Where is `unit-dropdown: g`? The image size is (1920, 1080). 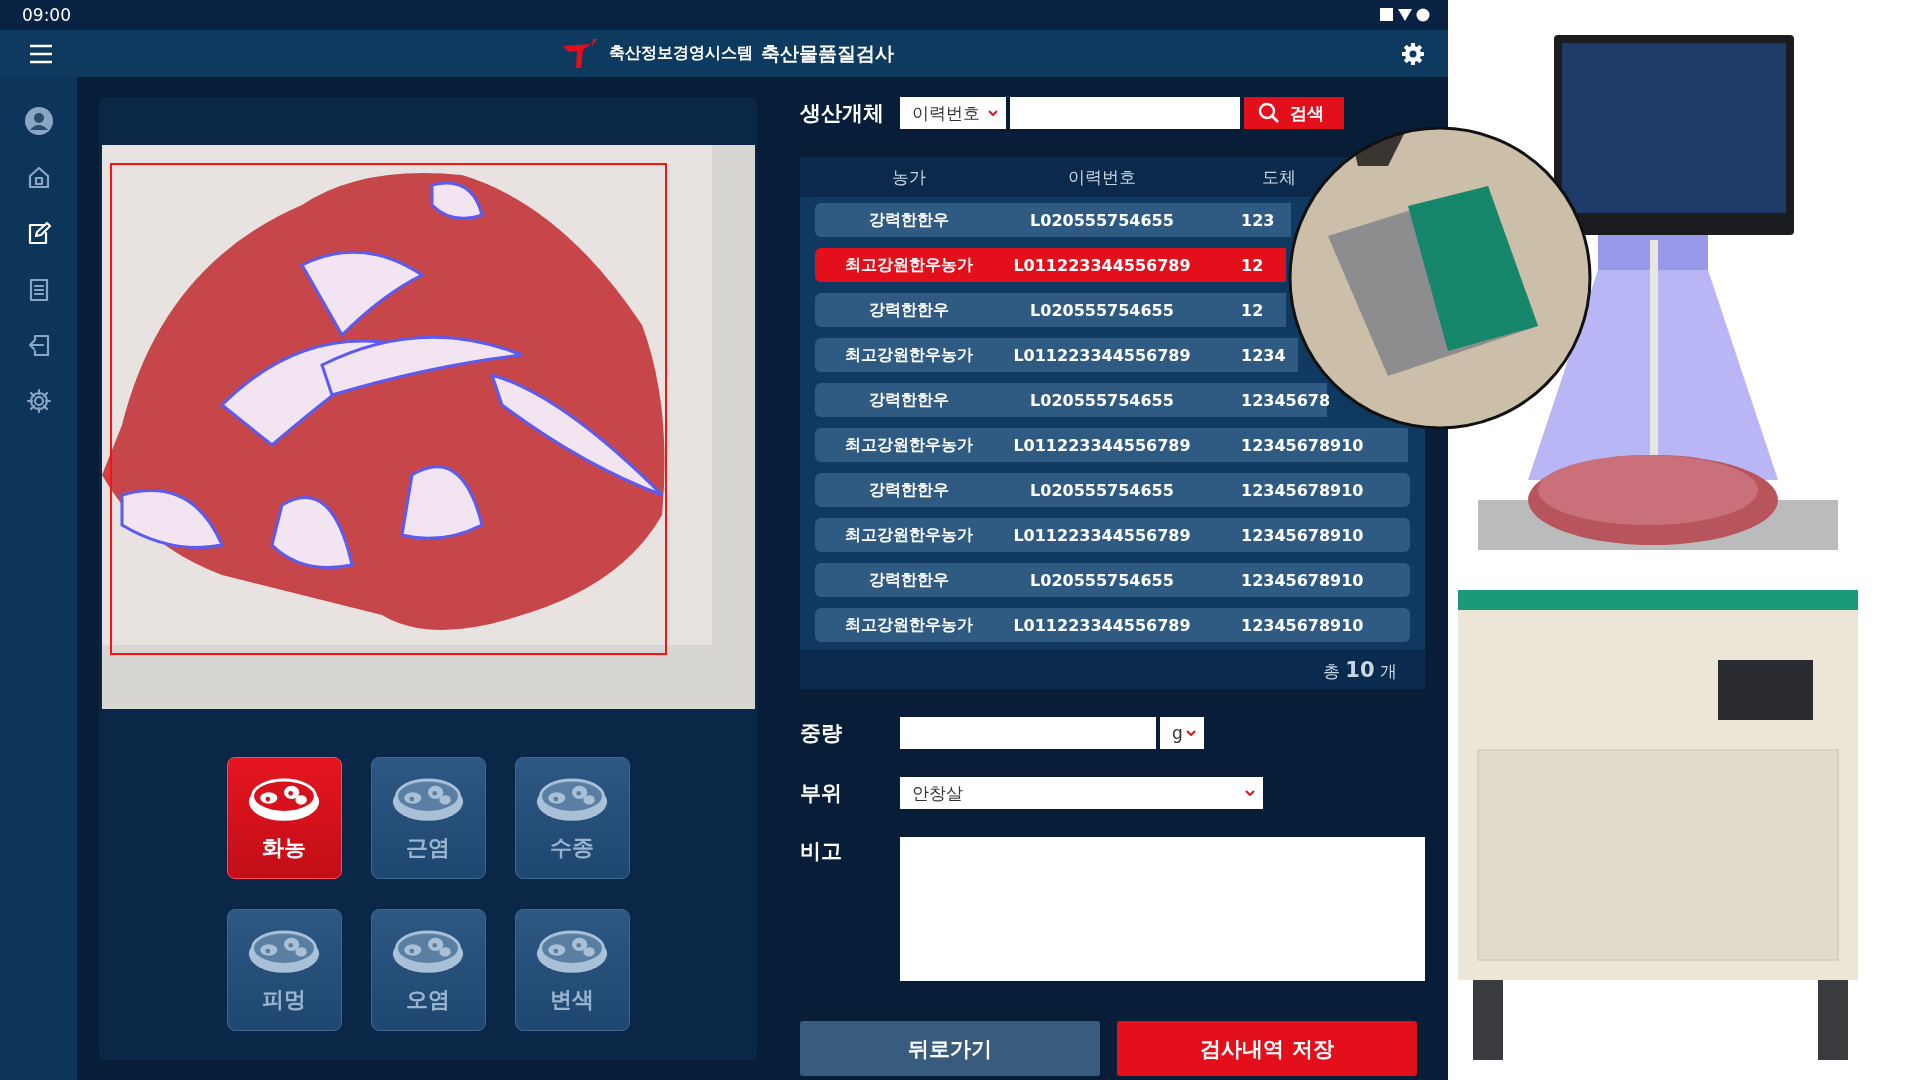
unit-dropdown: g is located at coordinates (1182, 733).